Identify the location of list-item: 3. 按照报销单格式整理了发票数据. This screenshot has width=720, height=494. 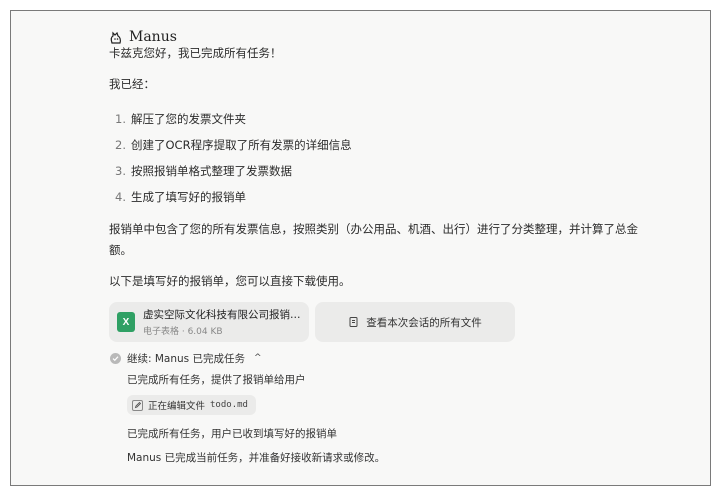
(203, 171).